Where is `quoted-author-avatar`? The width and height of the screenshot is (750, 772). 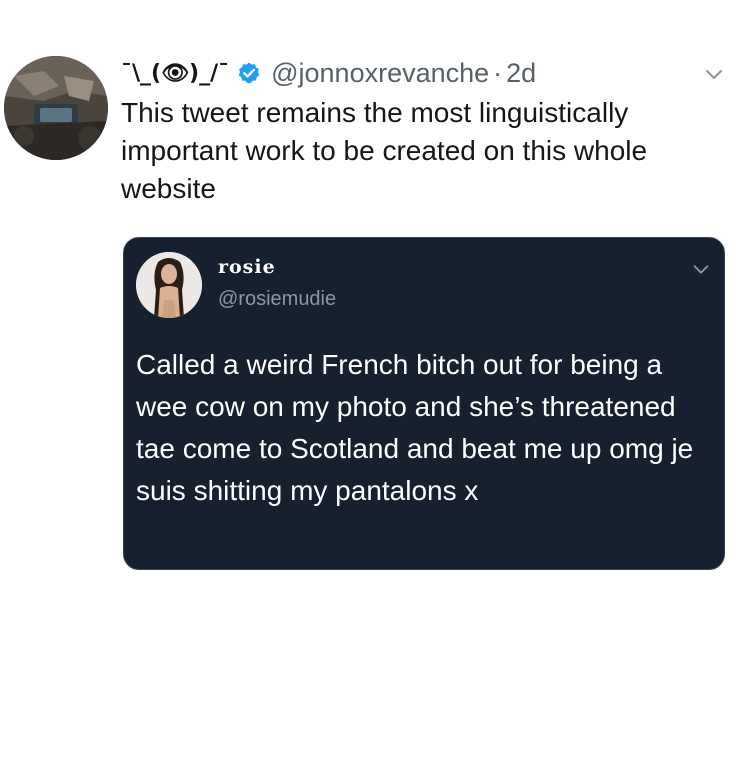
quoted-author-avatar is located at coordinates (169, 285).